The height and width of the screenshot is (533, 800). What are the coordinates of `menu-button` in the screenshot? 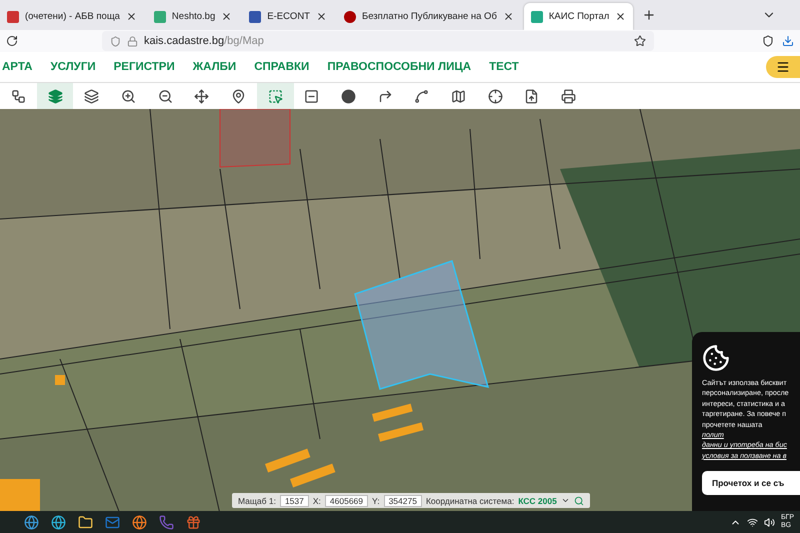 It's located at (783, 67).